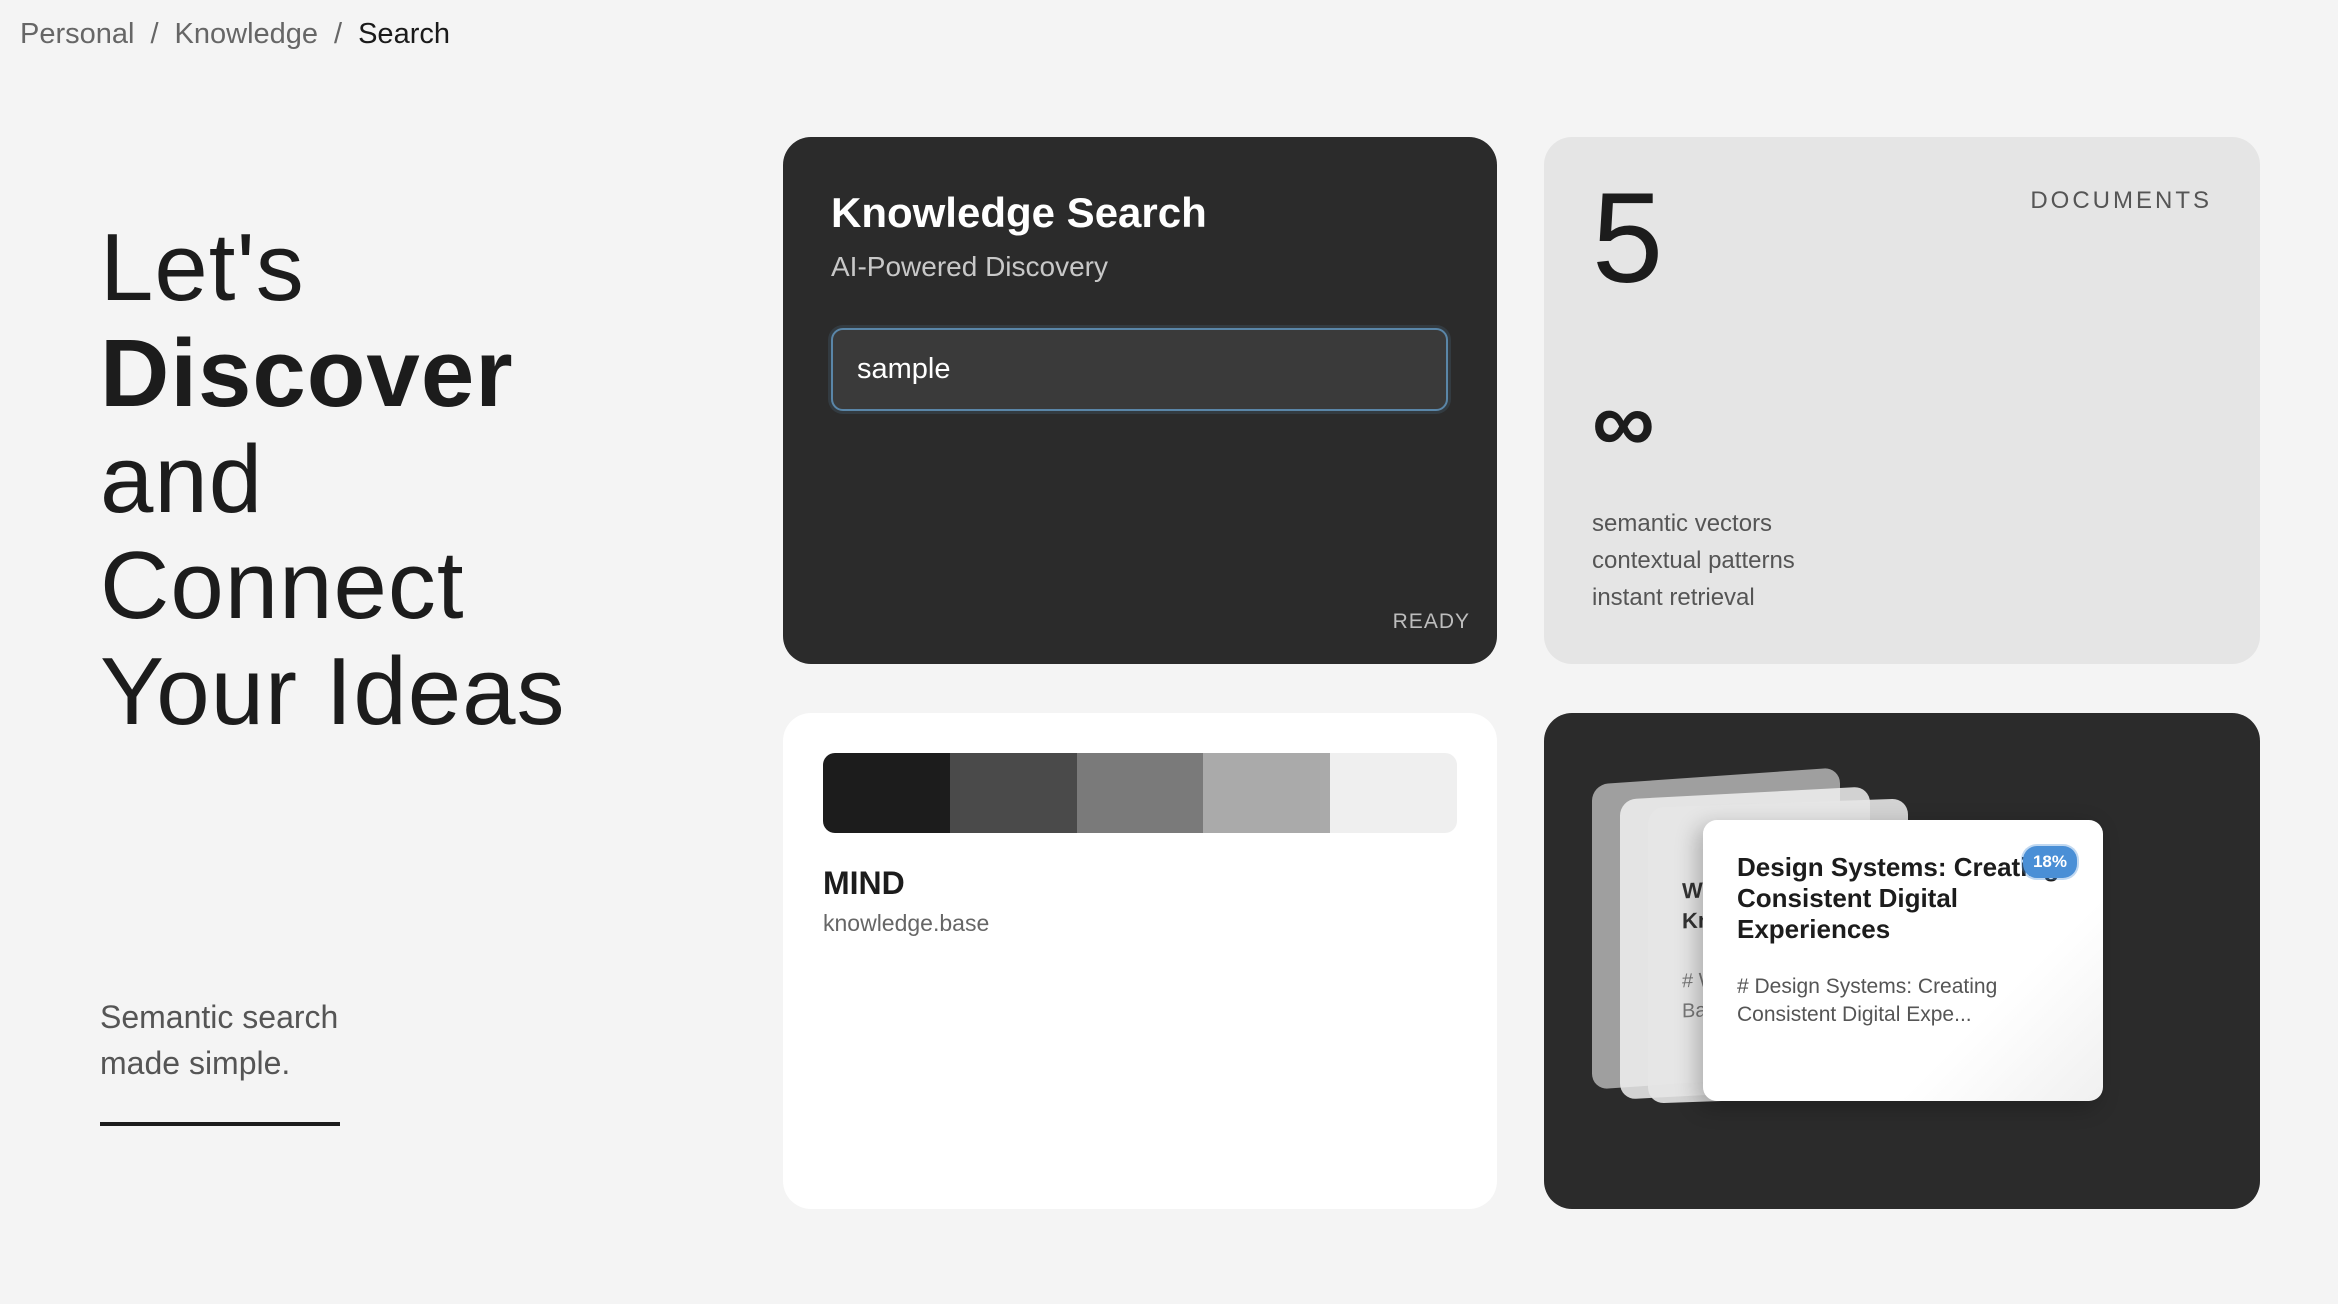  Describe the element at coordinates (1431, 621) in the screenshot. I see `search-status: READY` at that location.